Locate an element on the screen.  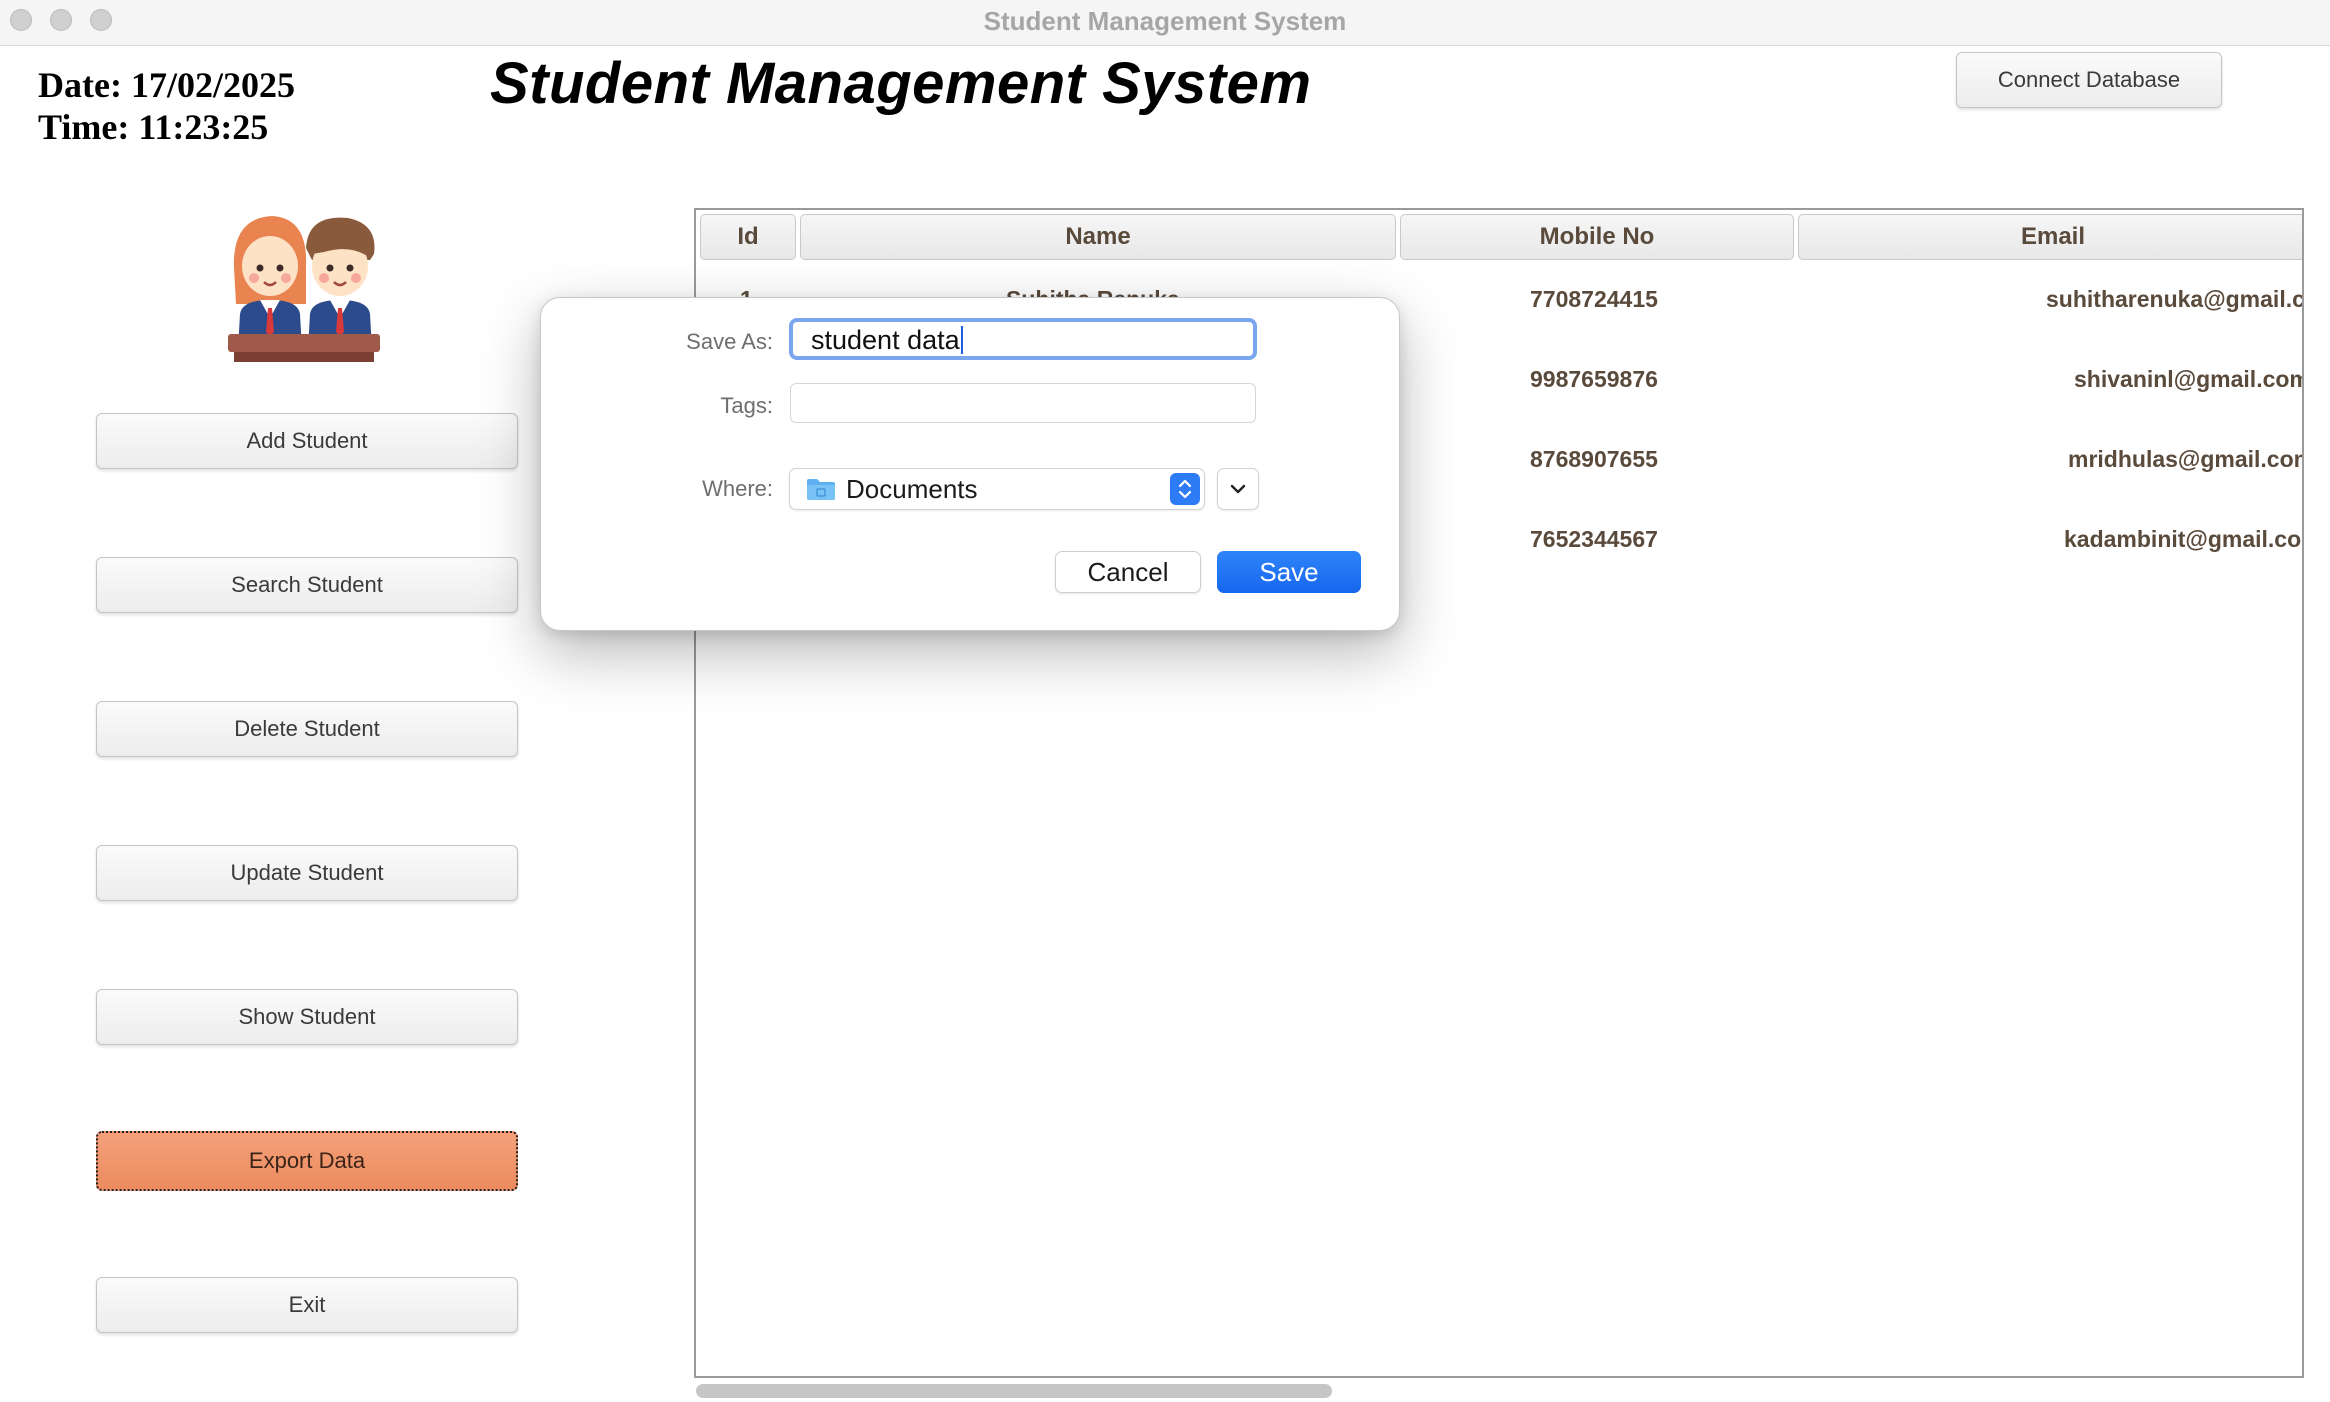
updown-chevrons-icon is located at coordinates (1185, 489).